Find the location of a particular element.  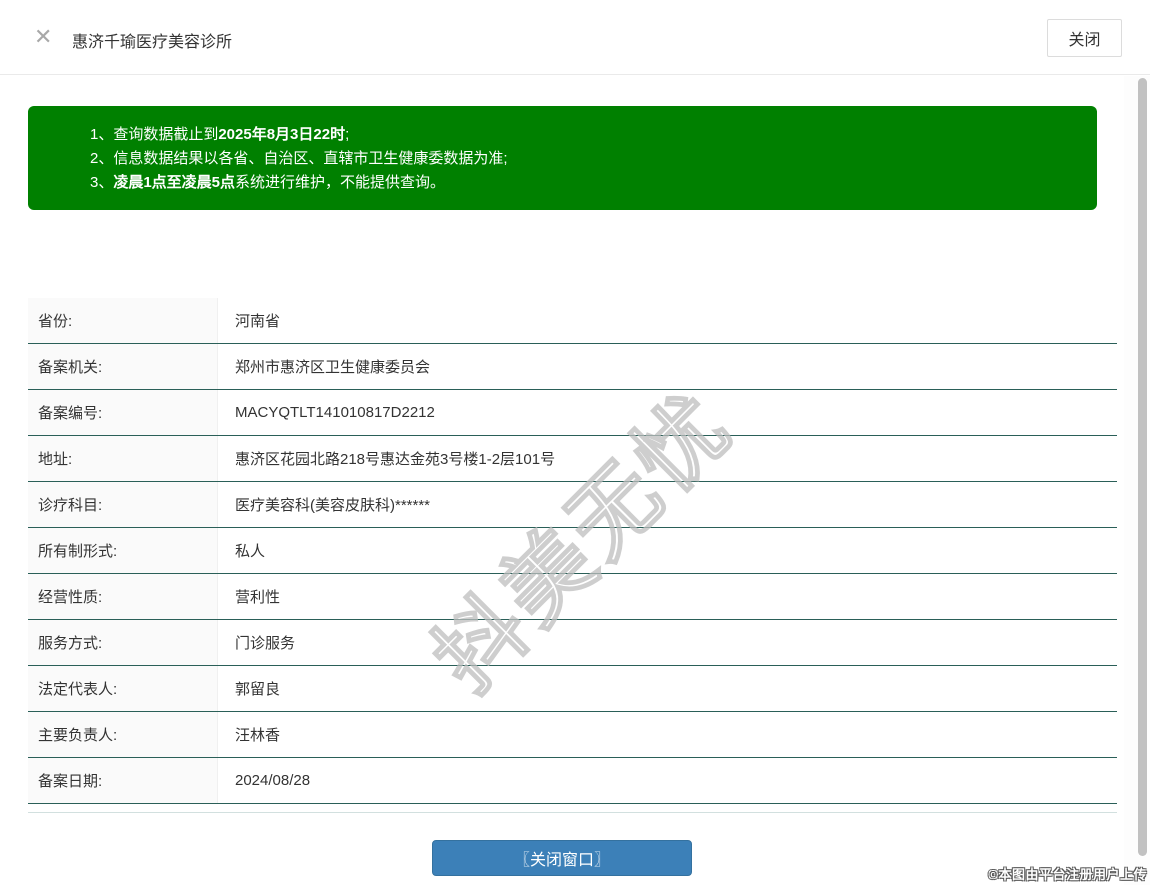

table-row: 主要负责人: 汪林香 is located at coordinates (572, 735).